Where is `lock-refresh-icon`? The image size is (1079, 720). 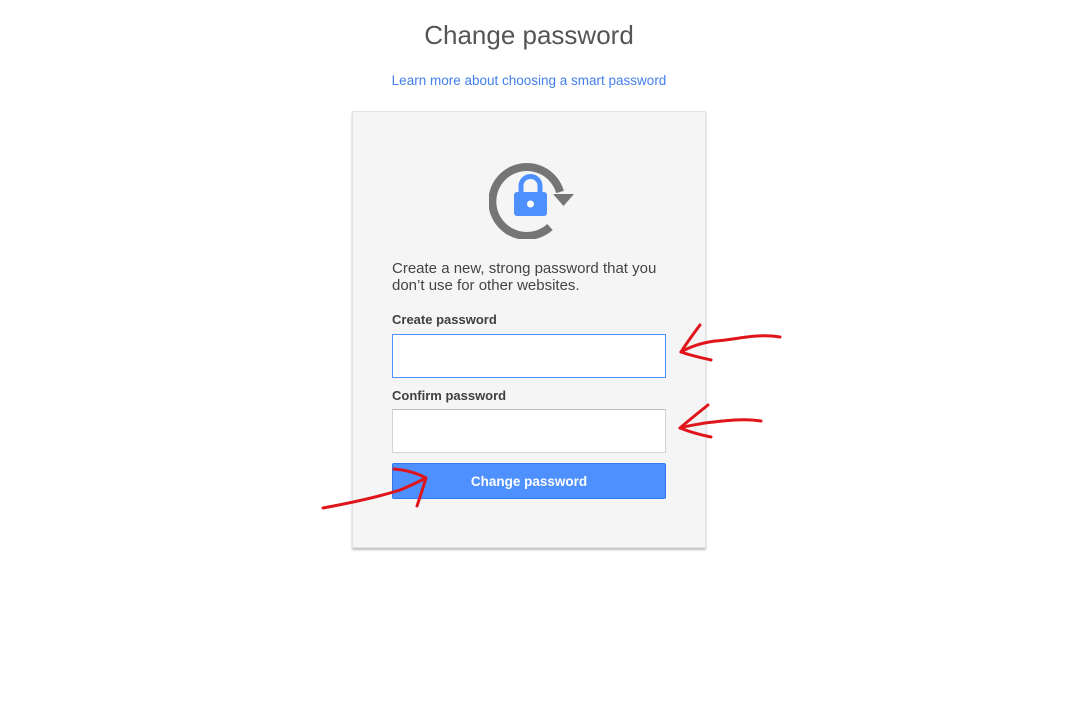 lock-refresh-icon is located at coordinates (531, 200).